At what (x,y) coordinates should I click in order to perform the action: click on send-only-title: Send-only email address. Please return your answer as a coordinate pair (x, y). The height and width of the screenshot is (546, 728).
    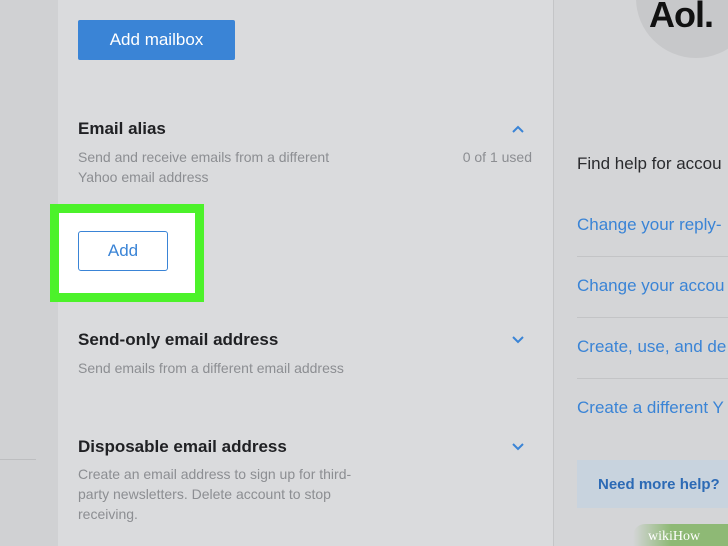
    Looking at the image, I should click on (178, 339).